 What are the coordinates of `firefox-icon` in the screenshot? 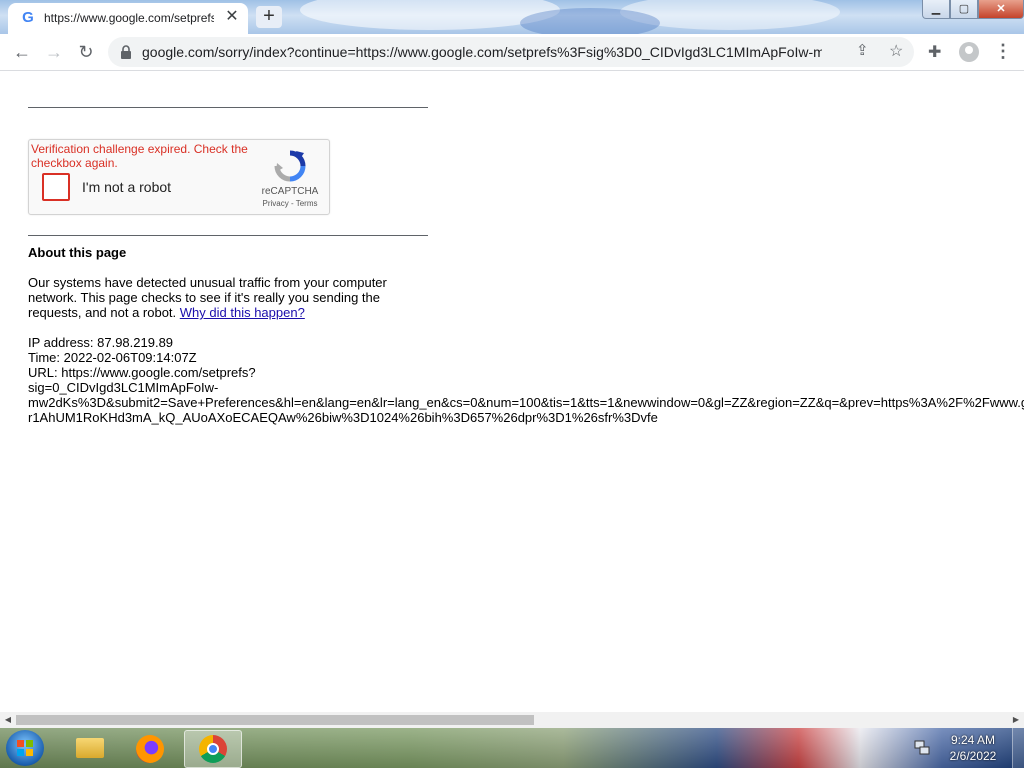 It's located at (150, 749).